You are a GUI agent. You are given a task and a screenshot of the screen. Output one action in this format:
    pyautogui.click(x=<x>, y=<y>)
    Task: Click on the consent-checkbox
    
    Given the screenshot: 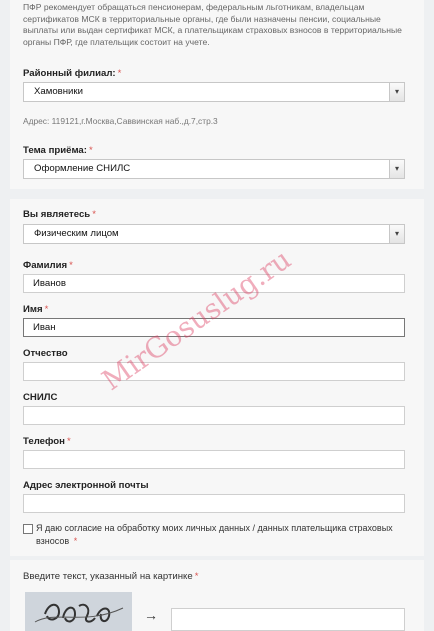 What is the action you would take?
    pyautogui.click(x=28, y=529)
    